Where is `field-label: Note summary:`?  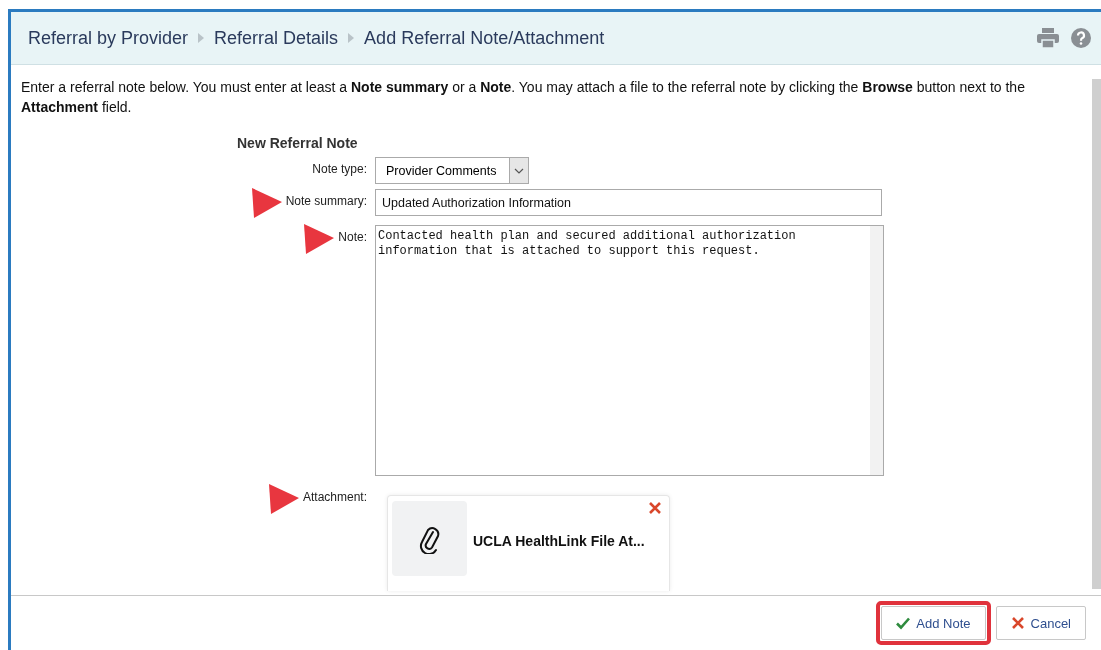 field-label: Note summary: is located at coordinates (326, 201).